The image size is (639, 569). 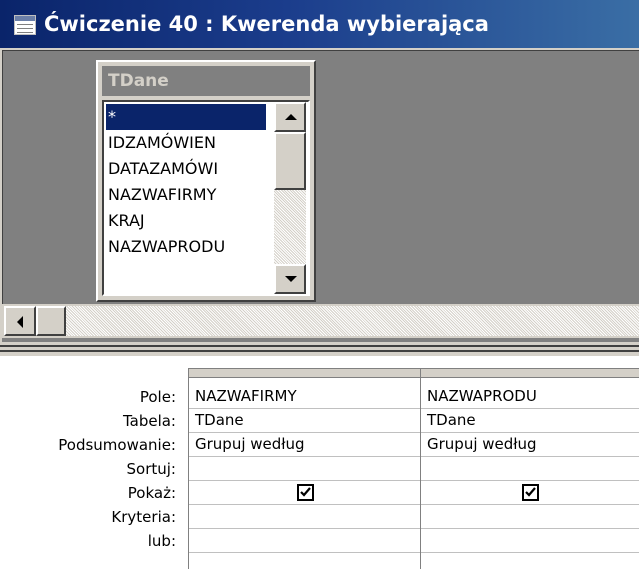 What do you see at coordinates (319, 349) in the screenshot?
I see `pane-splitter` at bounding box center [319, 349].